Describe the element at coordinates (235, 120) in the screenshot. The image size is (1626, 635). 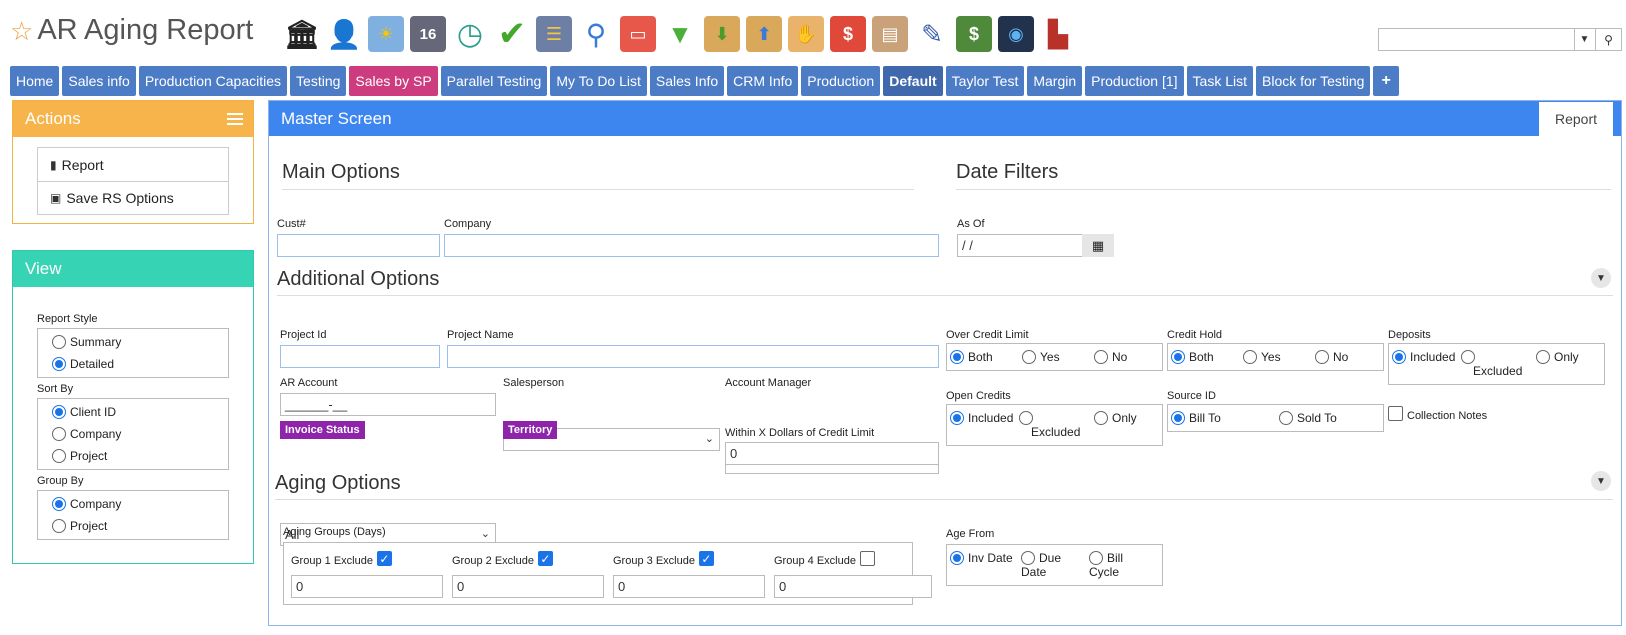
I see `hamburger-menu-icon` at that location.